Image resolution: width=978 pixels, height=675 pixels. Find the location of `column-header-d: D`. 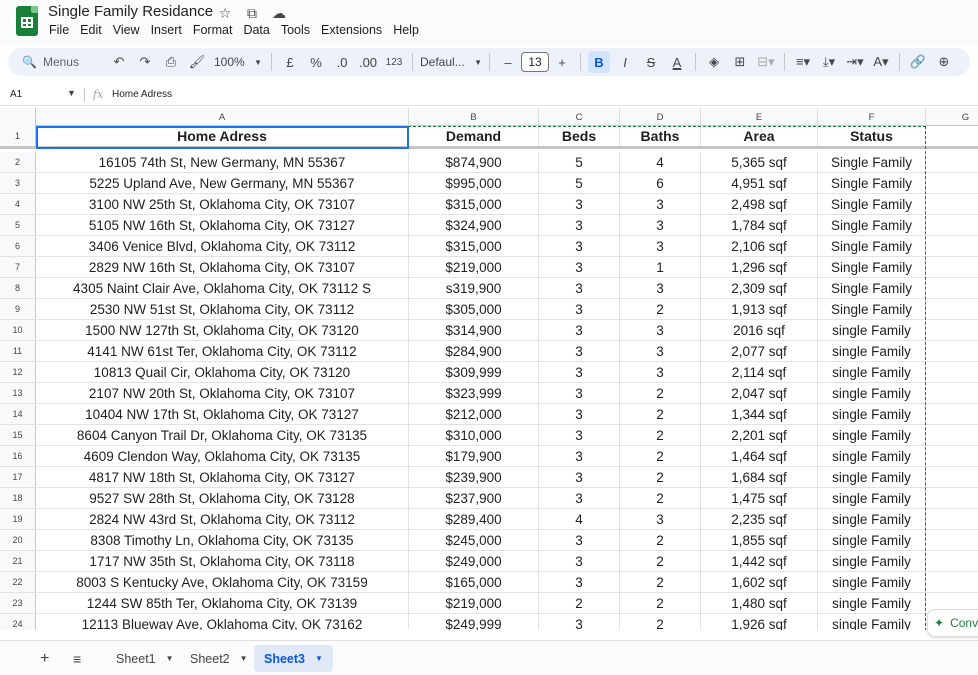

column-header-d: D is located at coordinates (660, 117).